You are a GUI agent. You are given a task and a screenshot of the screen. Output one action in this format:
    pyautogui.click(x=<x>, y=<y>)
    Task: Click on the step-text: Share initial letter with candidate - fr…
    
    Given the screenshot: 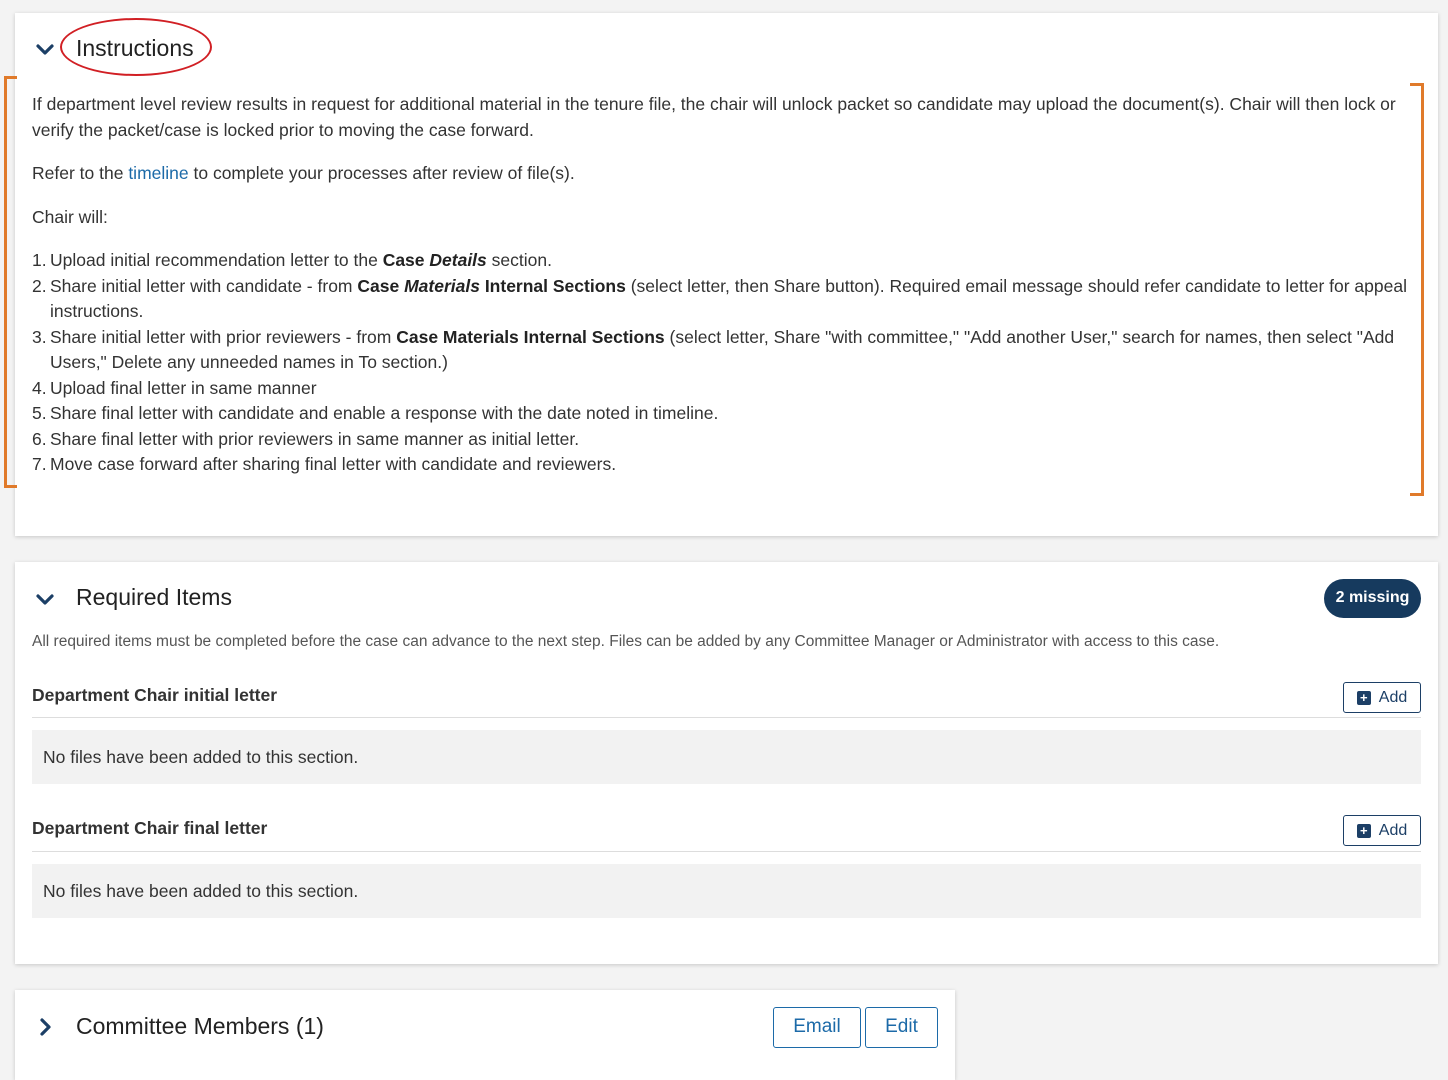 What is the action you would take?
    pyautogui.click(x=204, y=285)
    